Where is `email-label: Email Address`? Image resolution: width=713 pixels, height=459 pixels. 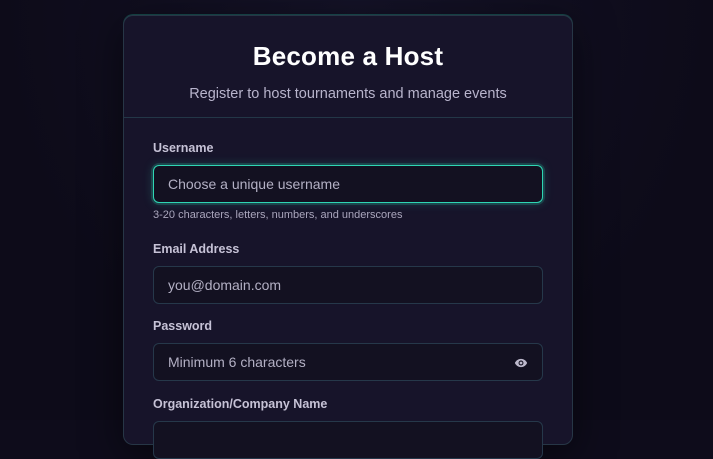
email-label: Email Address is located at coordinates (348, 249).